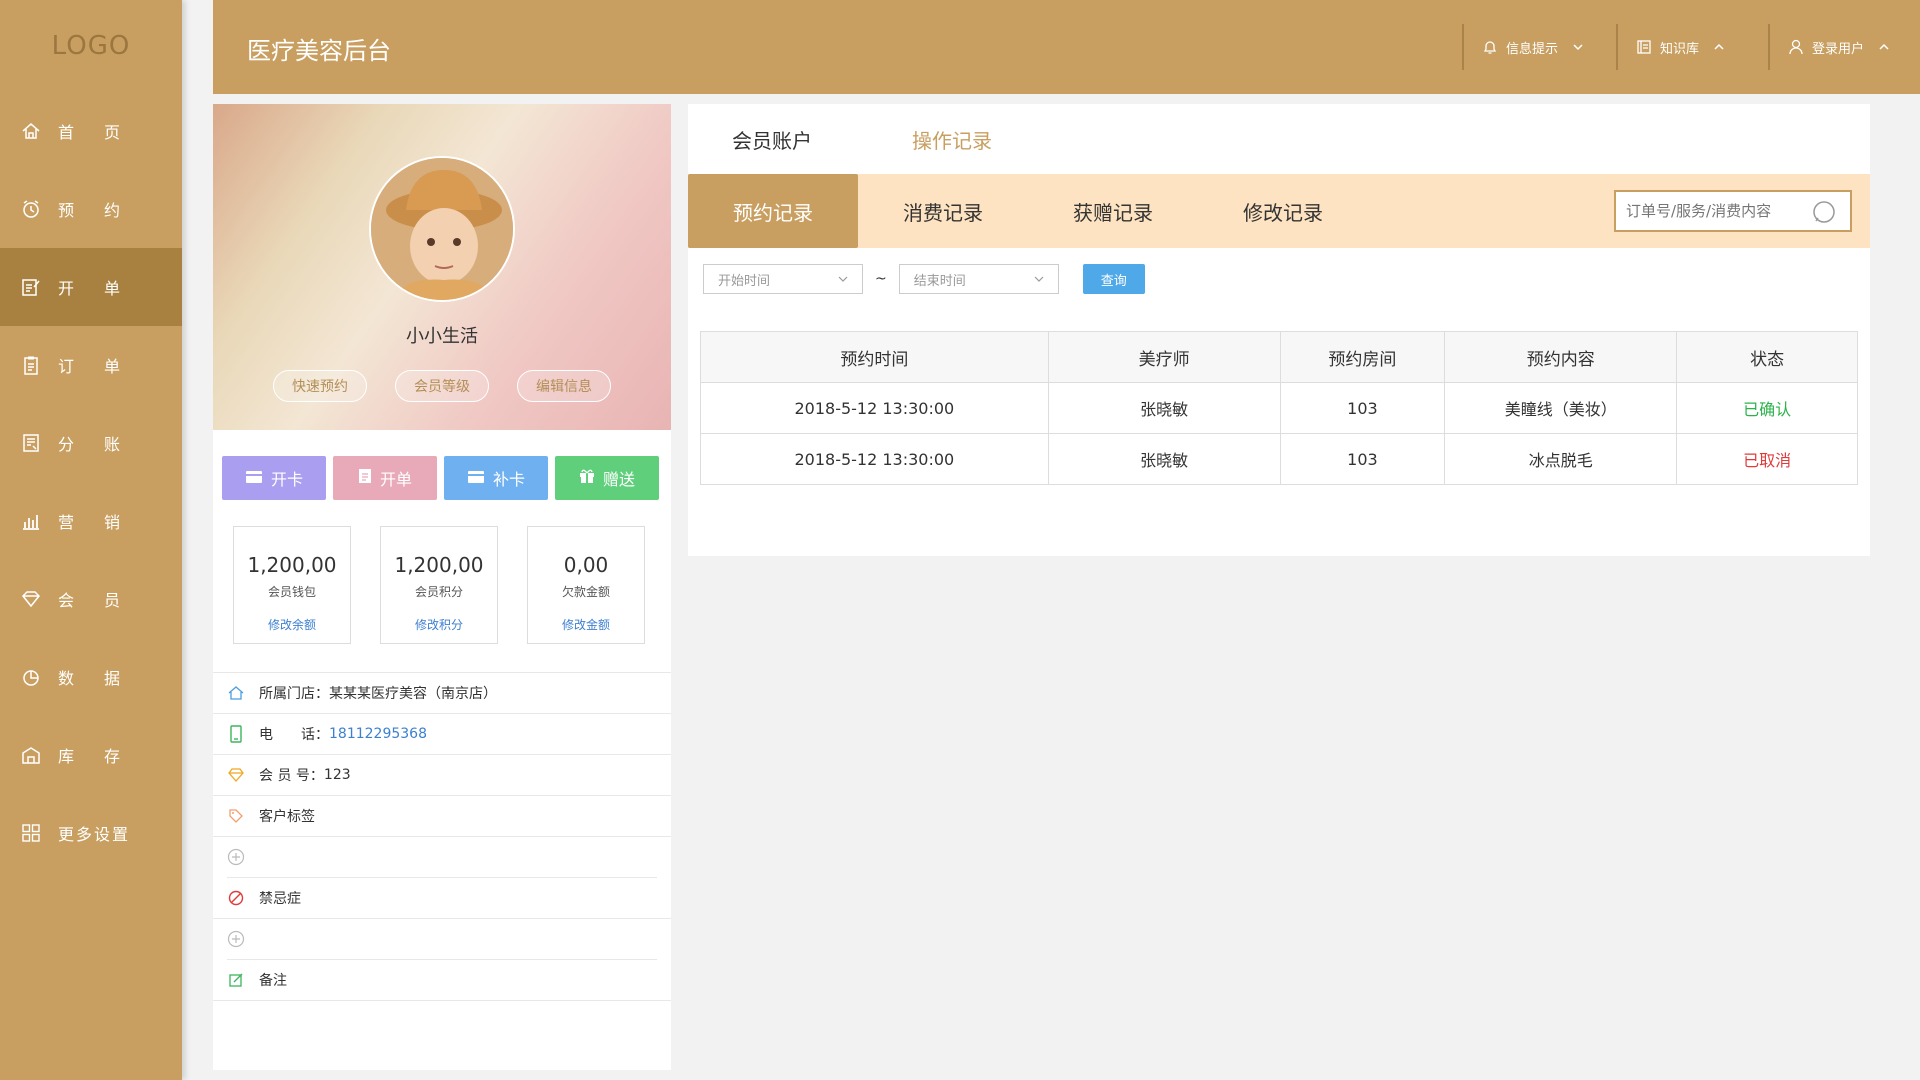 This screenshot has height=1080, width=1920. What do you see at coordinates (1796, 47) in the screenshot?
I see `user-icon` at bounding box center [1796, 47].